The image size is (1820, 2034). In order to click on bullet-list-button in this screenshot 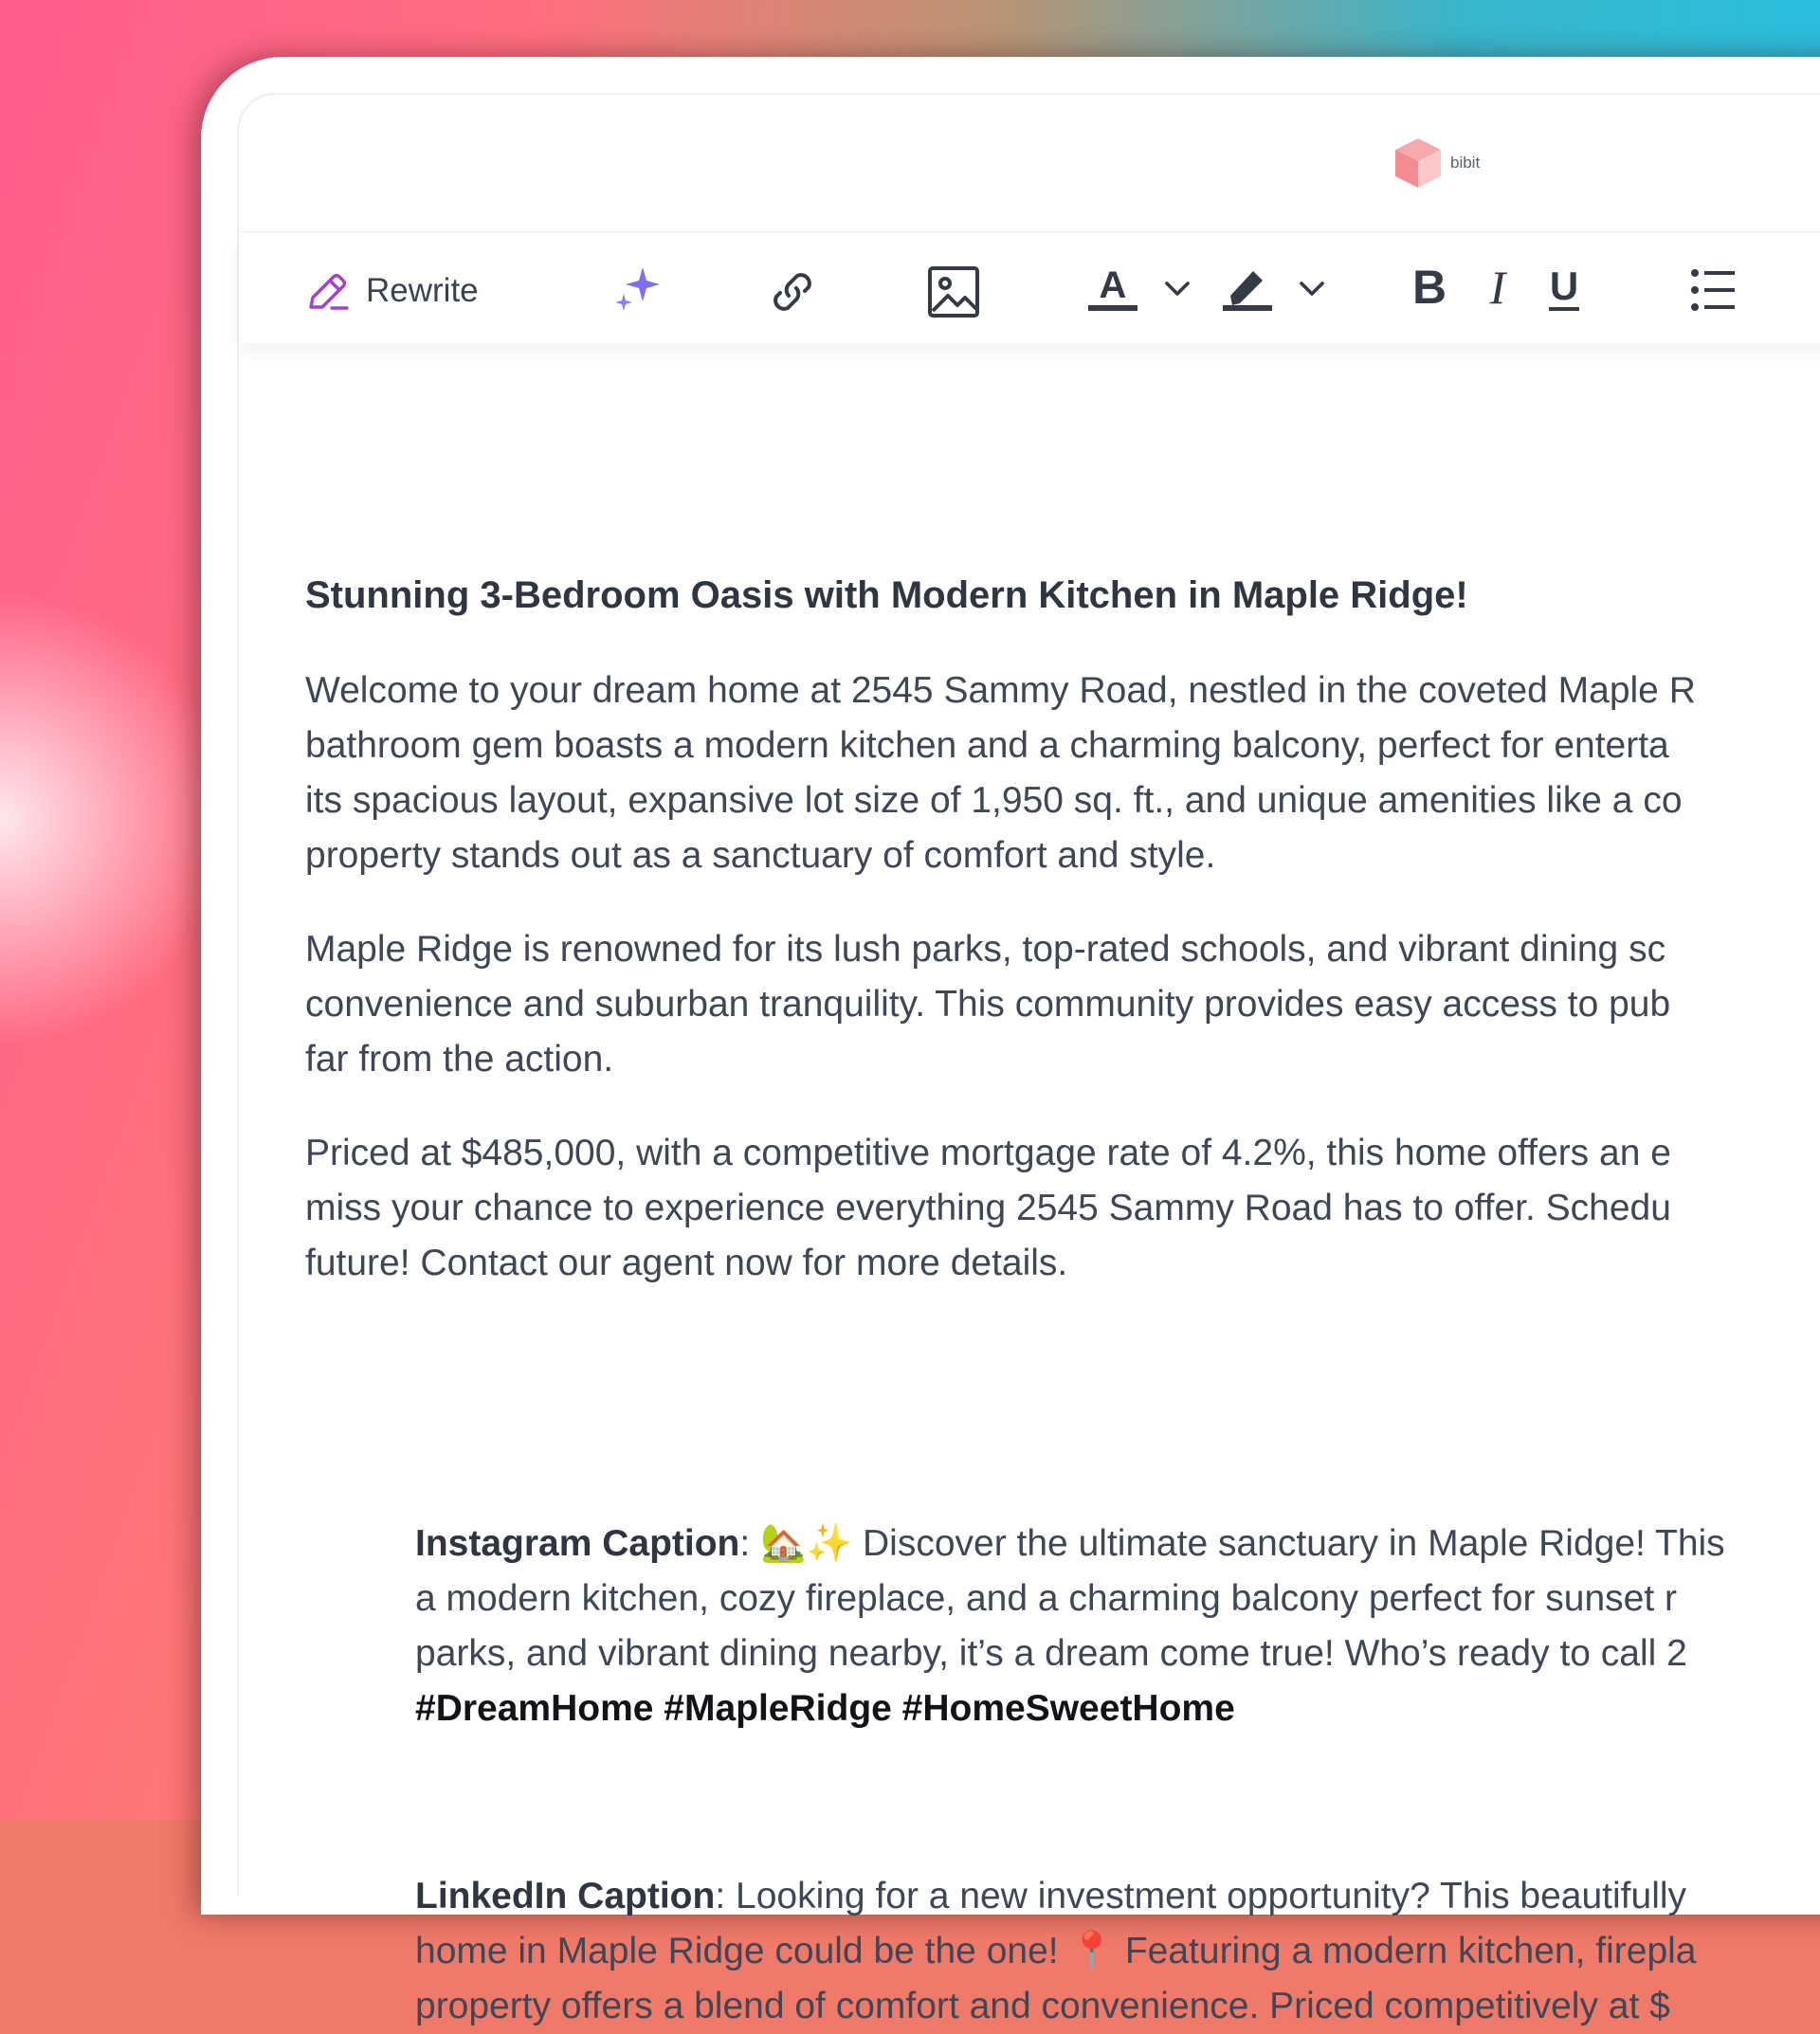, I will do `click(1713, 290)`.